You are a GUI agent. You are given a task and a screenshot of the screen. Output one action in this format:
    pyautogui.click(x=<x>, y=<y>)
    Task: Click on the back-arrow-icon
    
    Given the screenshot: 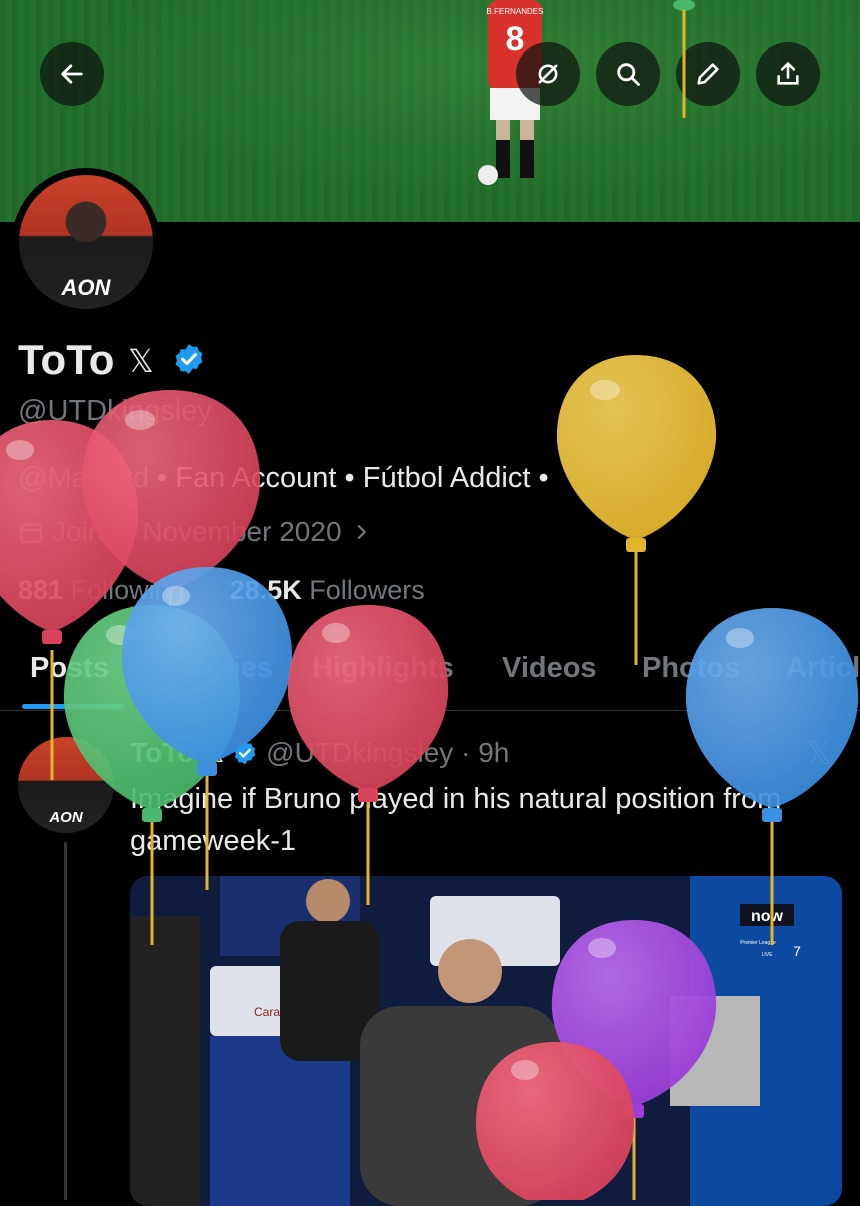 What is the action you would take?
    pyautogui.click(x=72, y=74)
    